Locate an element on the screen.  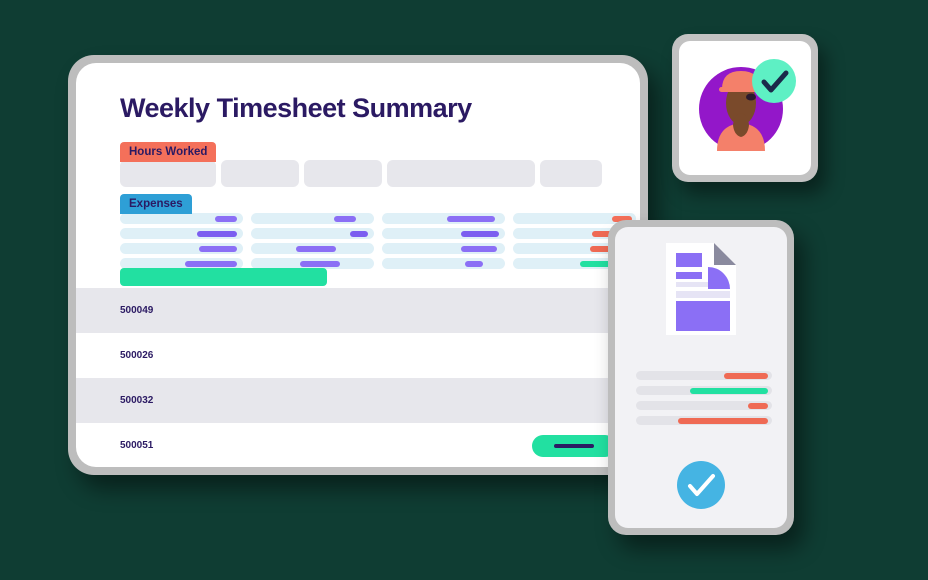
row-id: 500032 is located at coordinates (137, 400).